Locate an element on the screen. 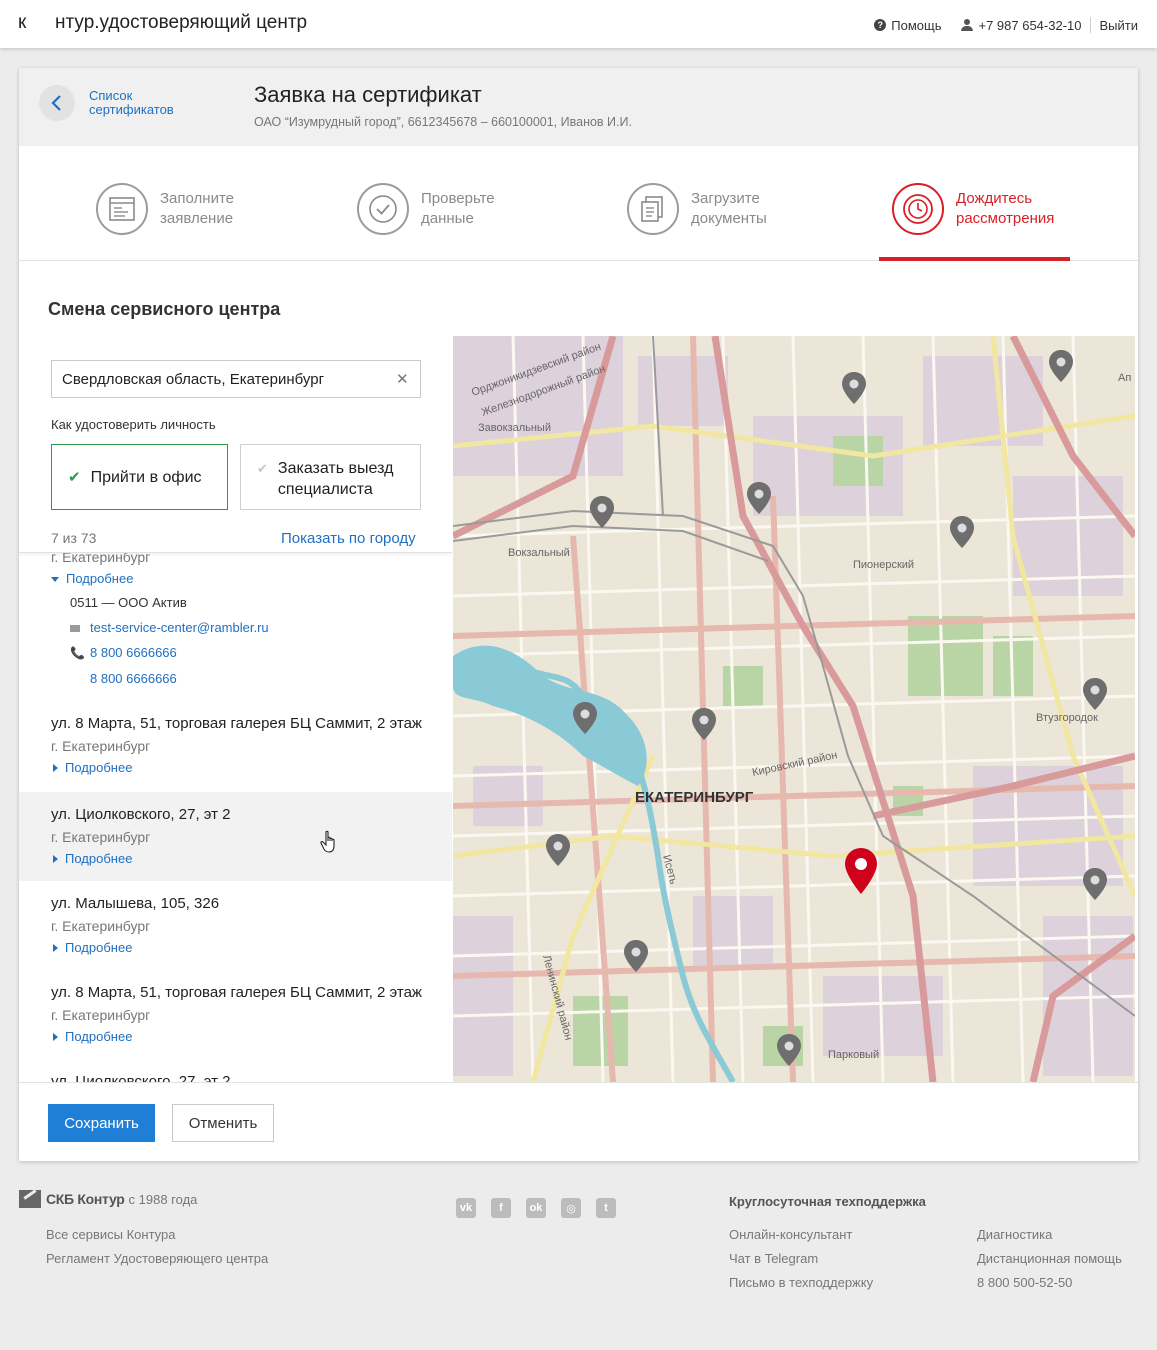 The width and height of the screenshot is (1157, 1350). list-item: ул. Циолковского, 27, эт 2 is located at coordinates (235, 1070).